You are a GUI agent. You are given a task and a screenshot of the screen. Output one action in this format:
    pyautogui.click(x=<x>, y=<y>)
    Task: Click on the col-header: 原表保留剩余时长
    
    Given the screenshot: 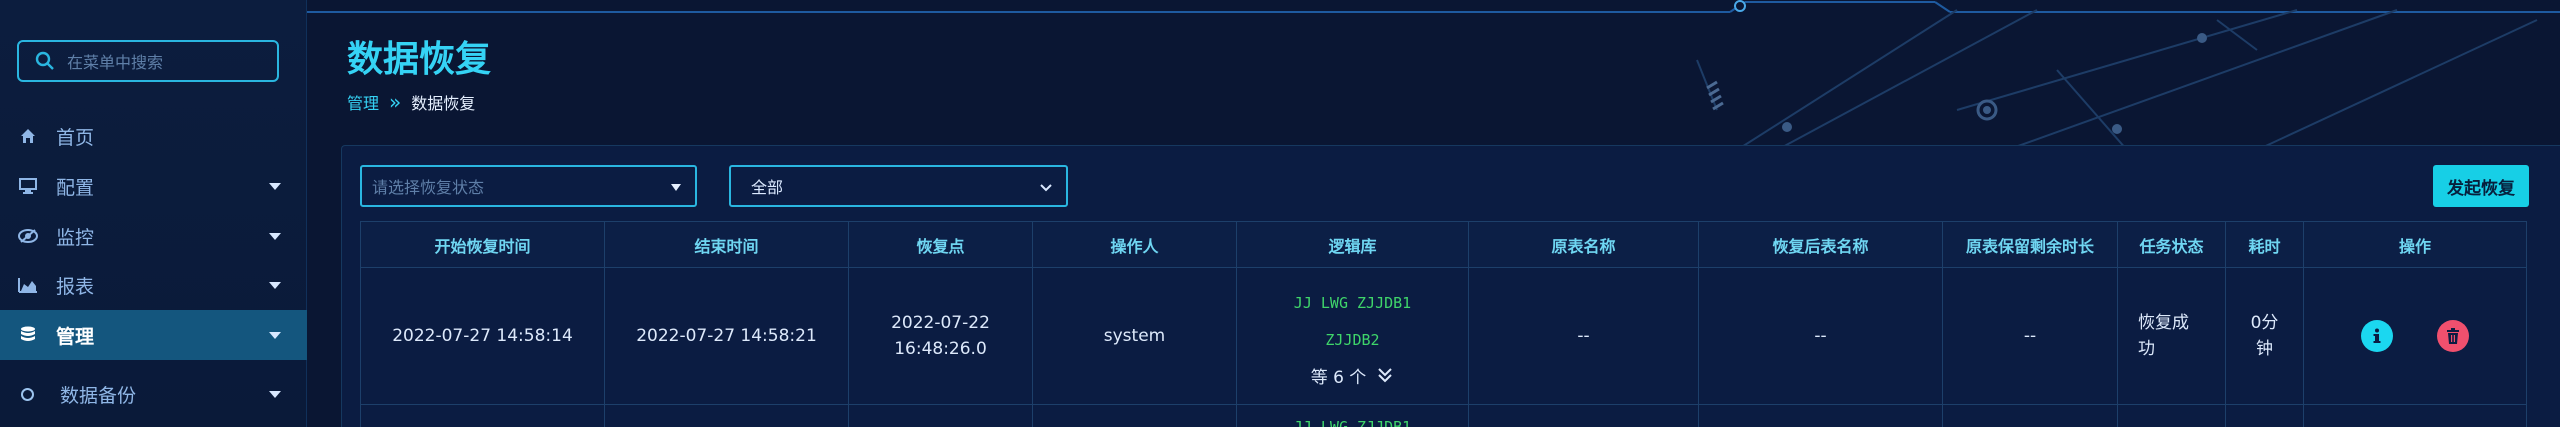 What is the action you would take?
    pyautogui.click(x=2030, y=244)
    